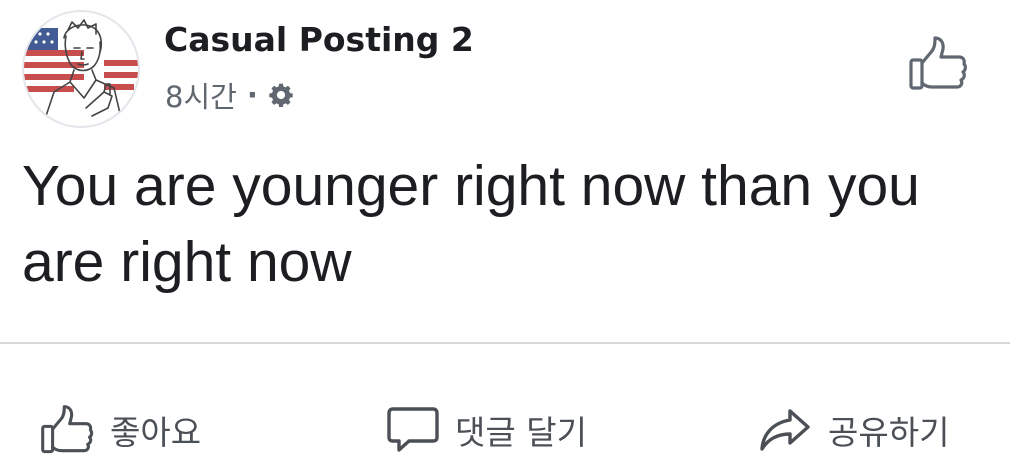 This screenshot has width=1010, height=467. I want to click on gear-icon, so click(281, 95).